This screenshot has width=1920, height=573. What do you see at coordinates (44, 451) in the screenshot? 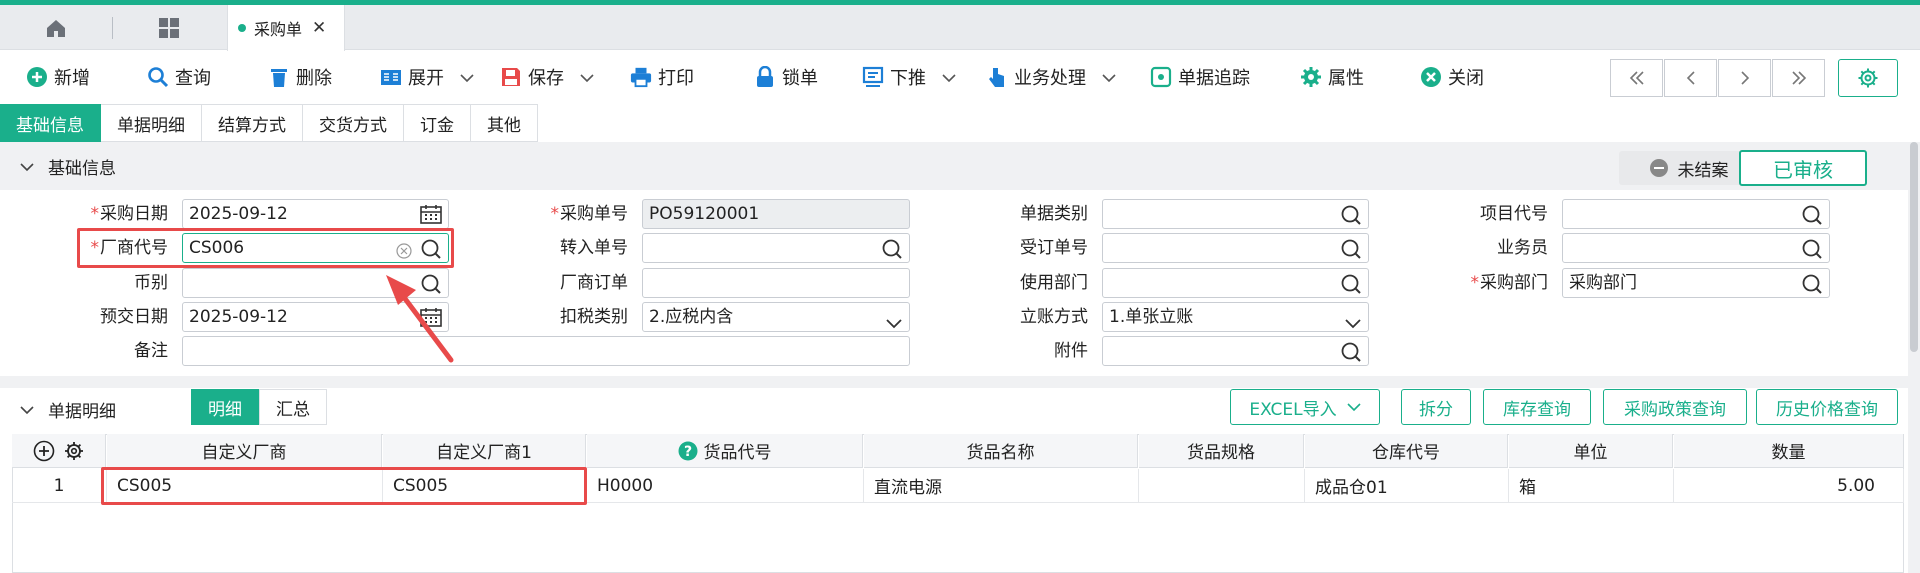
I see `add-row-icon` at bounding box center [44, 451].